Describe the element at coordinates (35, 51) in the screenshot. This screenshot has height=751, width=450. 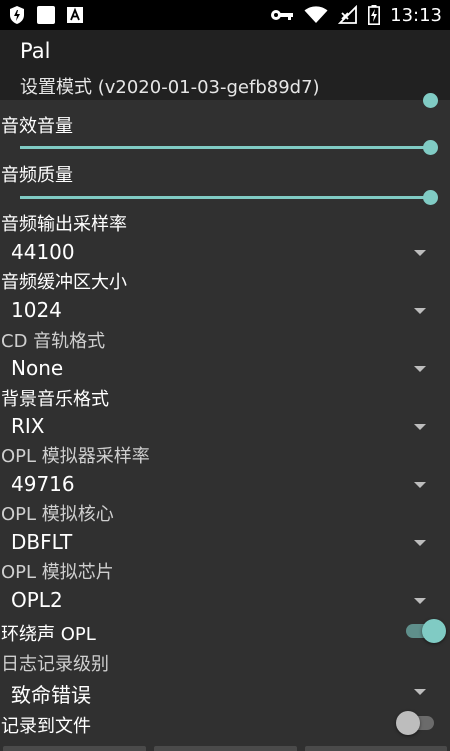
I see `app-title: Pal` at that location.